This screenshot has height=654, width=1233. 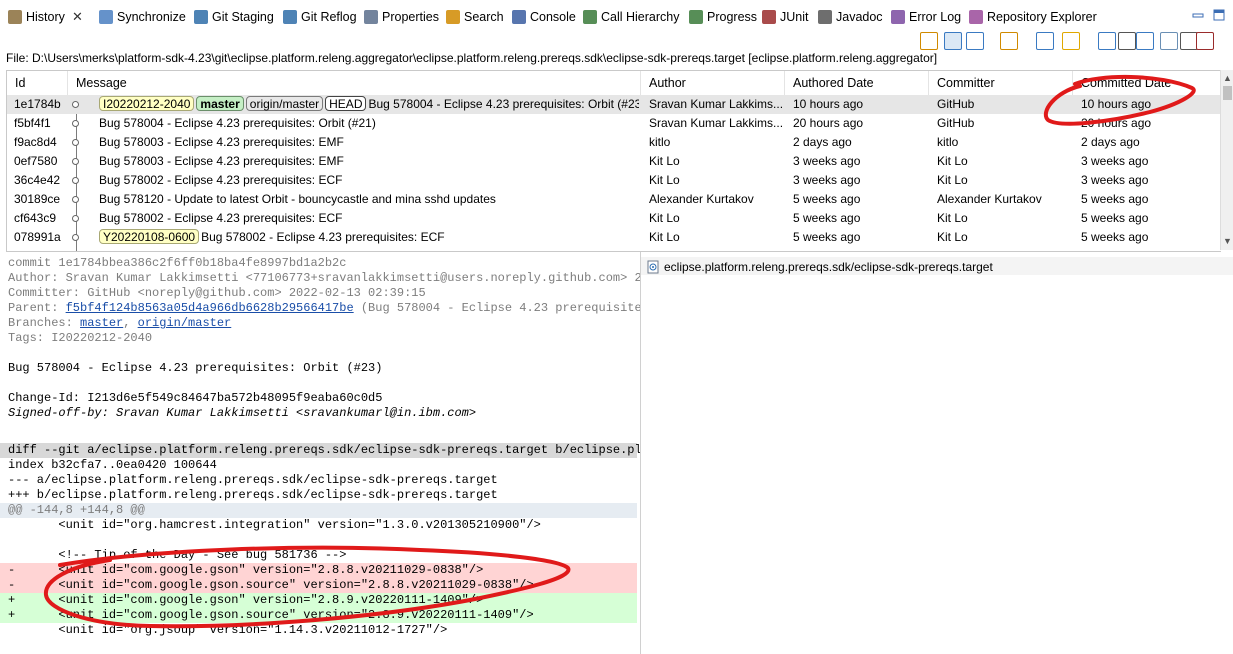 I want to click on commit-author: kitlo, so click(x=660, y=142).